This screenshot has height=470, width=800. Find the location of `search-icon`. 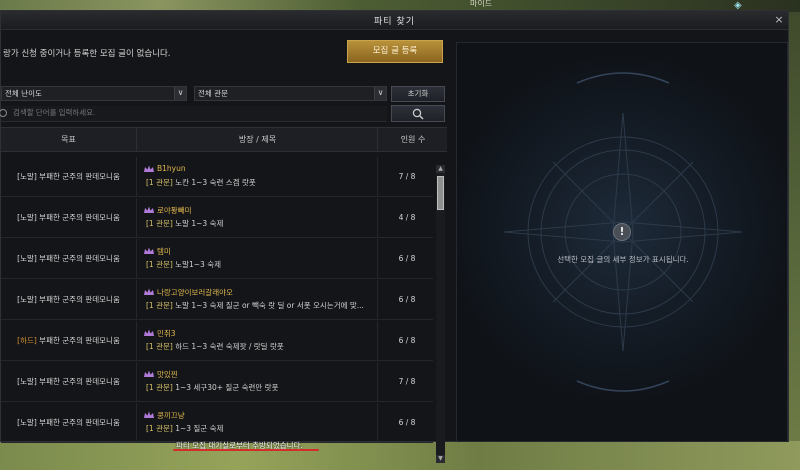

search-icon is located at coordinates (418, 114).